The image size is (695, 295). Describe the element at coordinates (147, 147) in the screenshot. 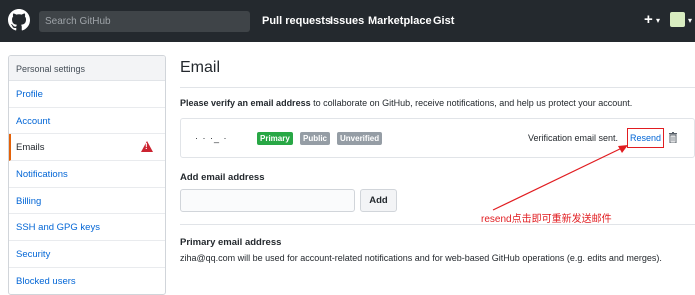

I see `alert-icon` at that location.